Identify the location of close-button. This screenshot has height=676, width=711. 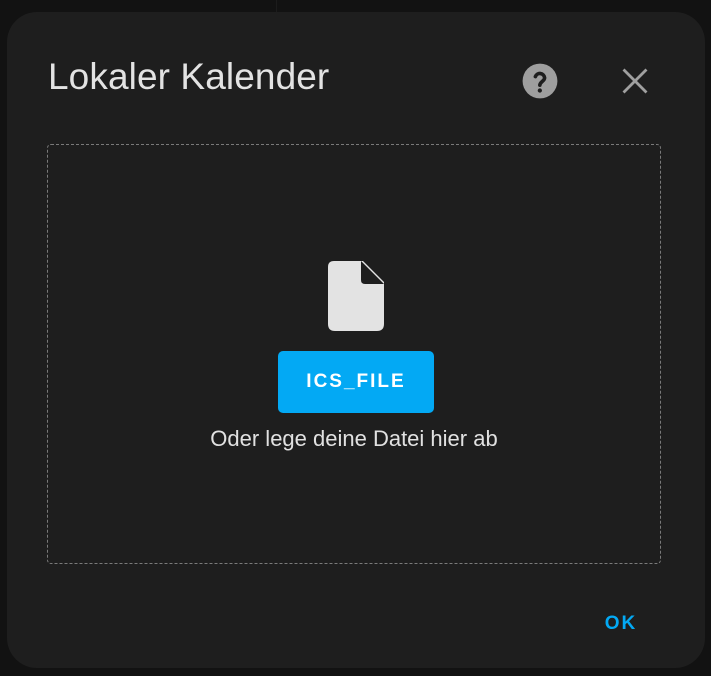
(635, 81).